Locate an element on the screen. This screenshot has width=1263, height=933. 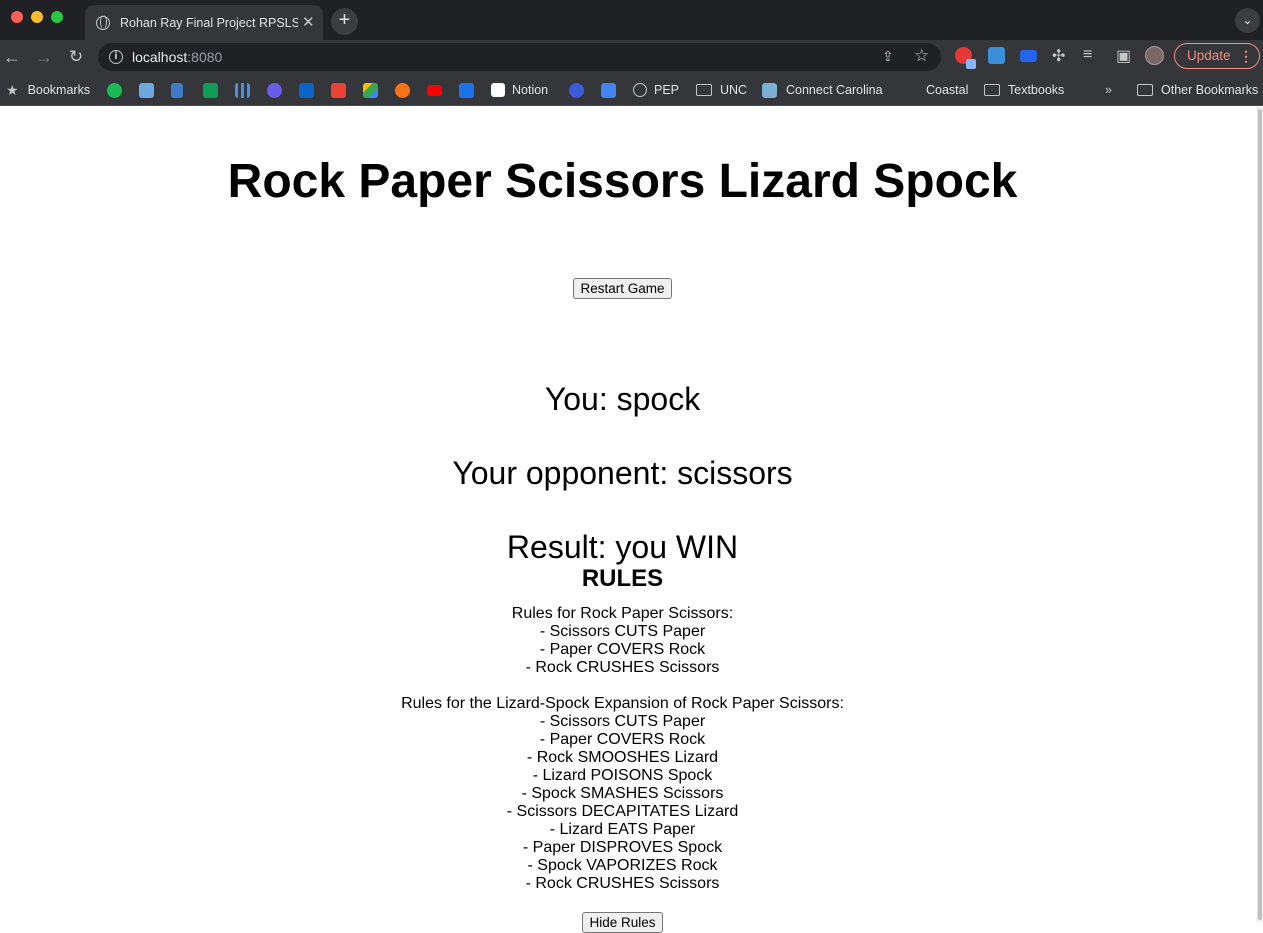
rule-item: - Spock VAPORIZES Rock is located at coordinates (622, 865).